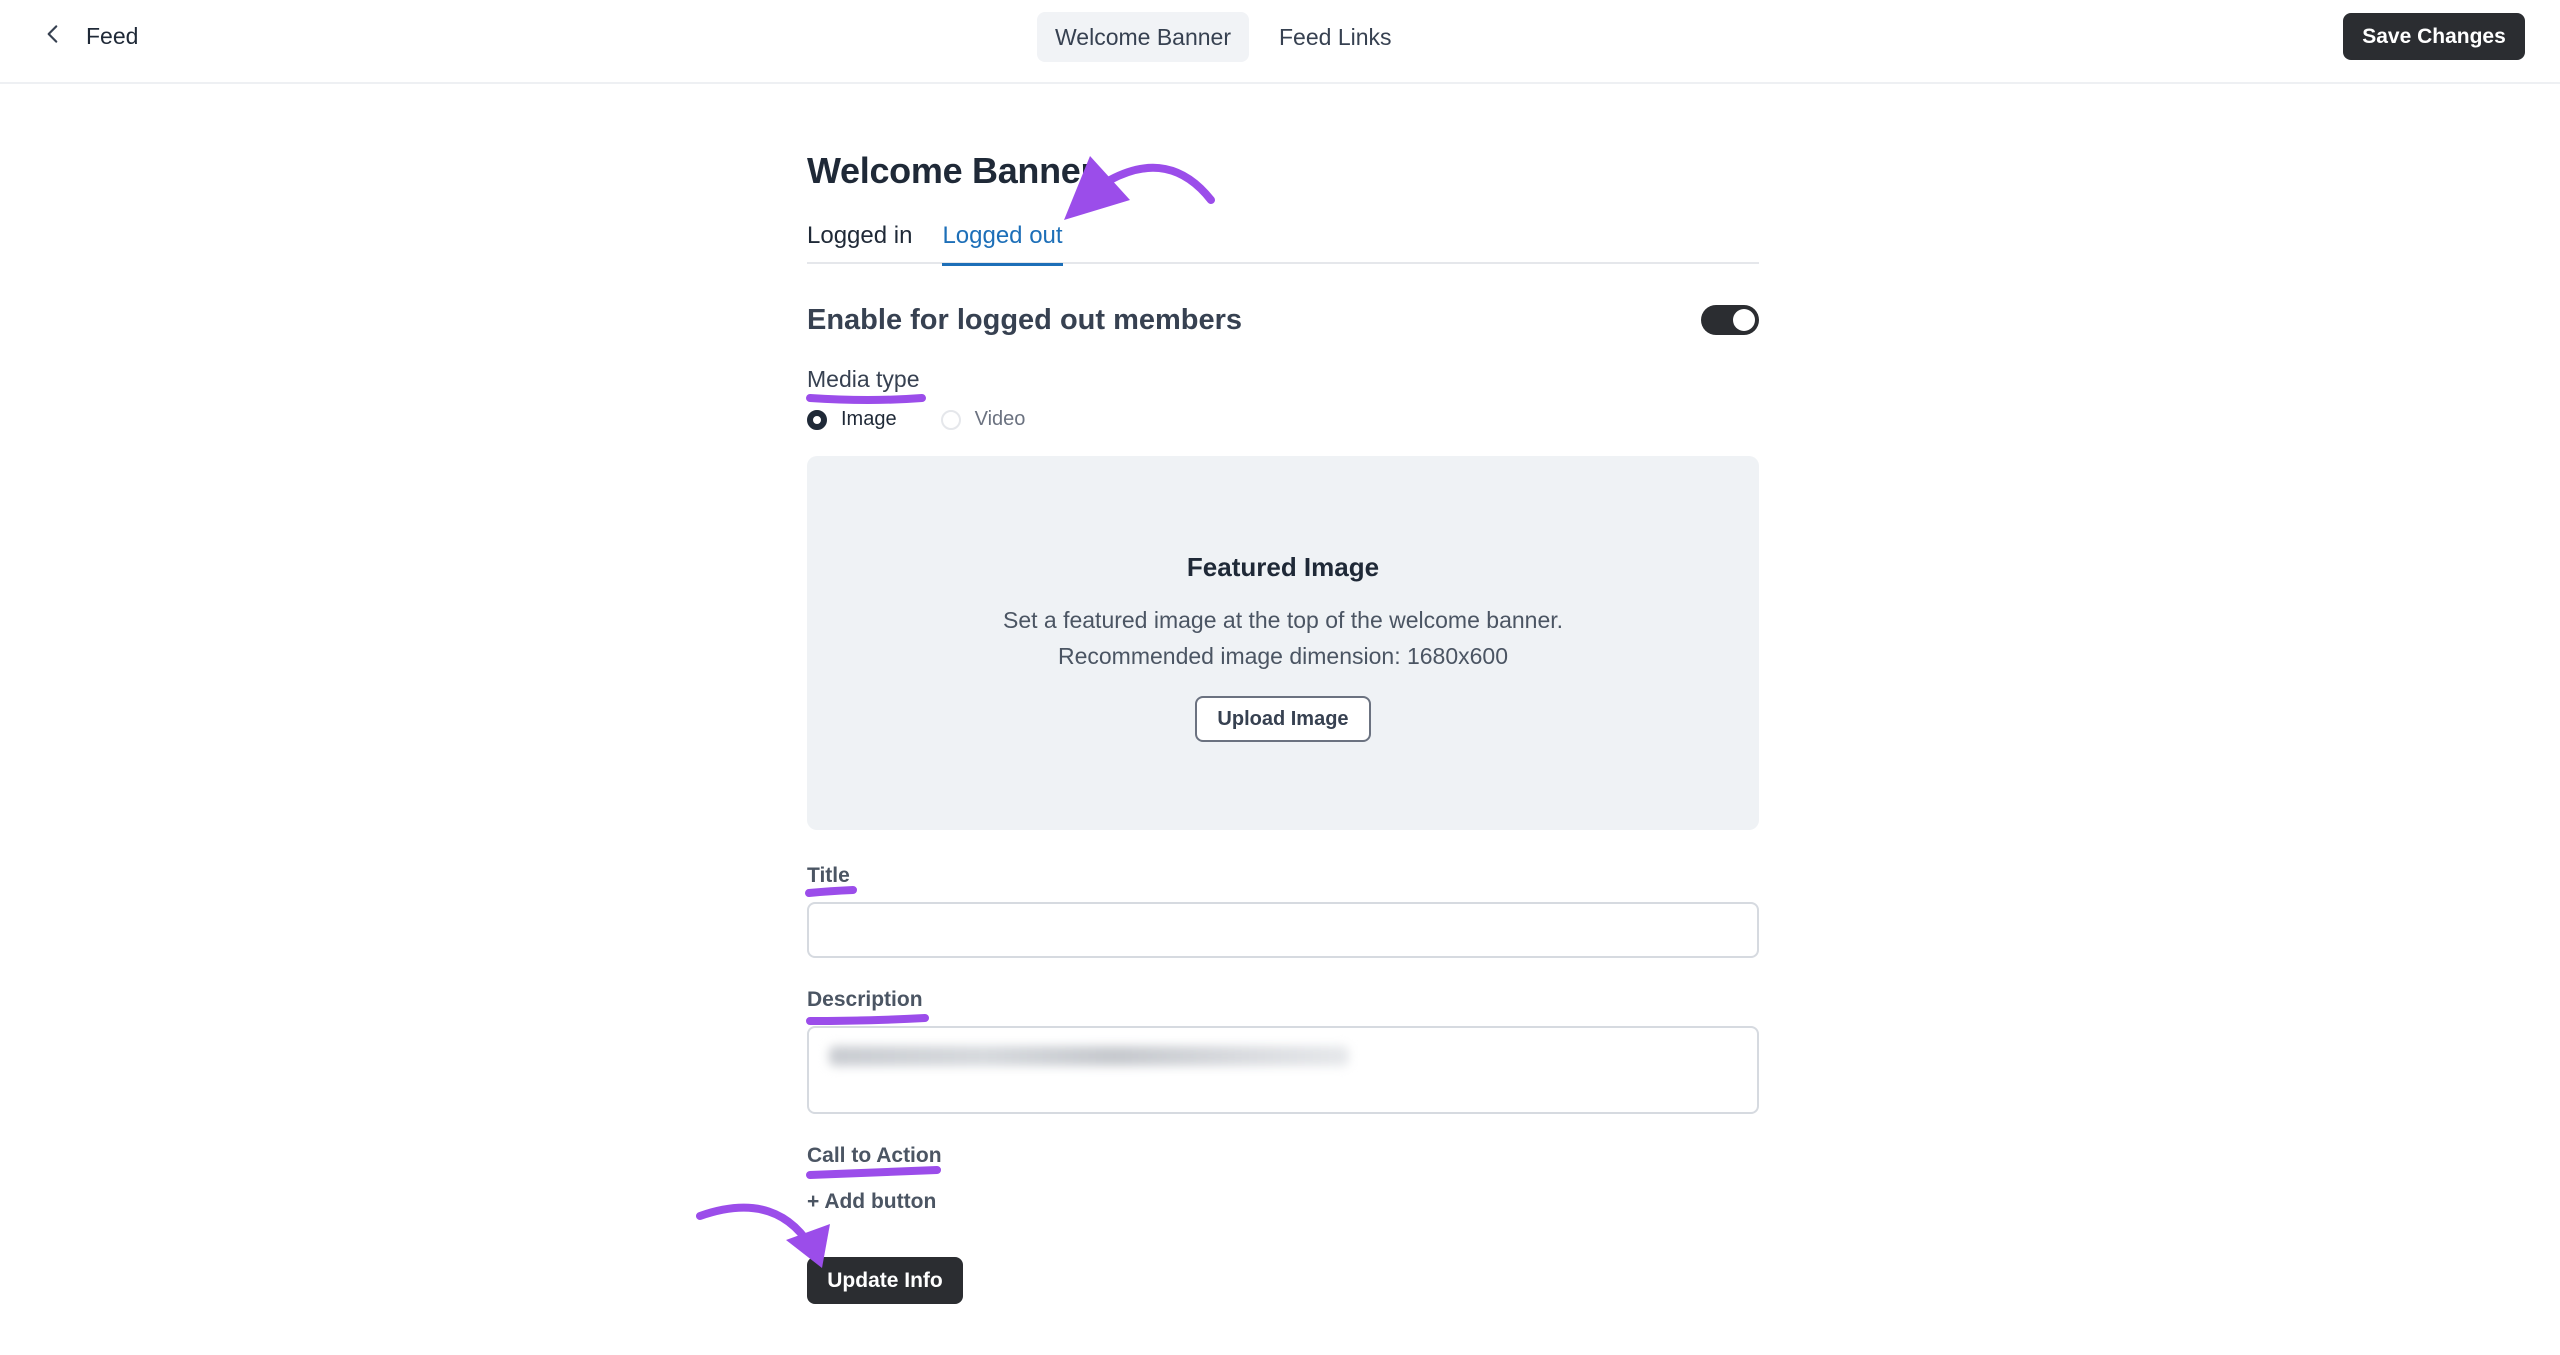 The image size is (2560, 1355). What do you see at coordinates (53, 36) in the screenshot?
I see `chevron-left-icon` at bounding box center [53, 36].